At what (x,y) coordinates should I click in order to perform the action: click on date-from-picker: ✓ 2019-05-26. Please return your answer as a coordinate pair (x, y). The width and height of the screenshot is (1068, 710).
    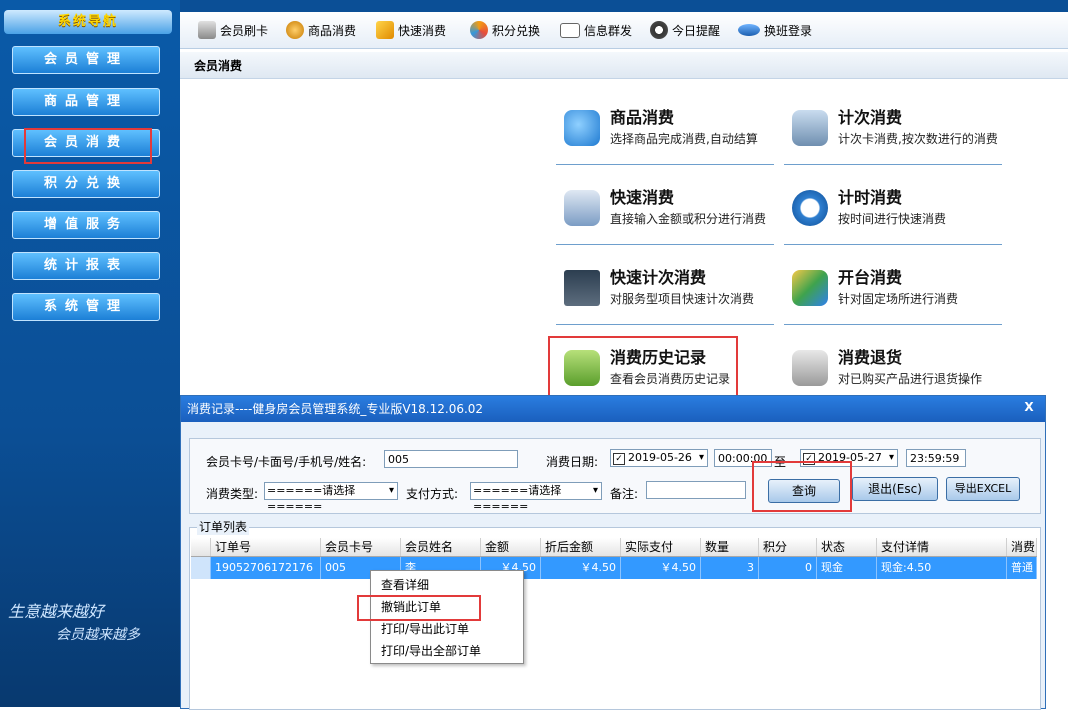
    Looking at the image, I should click on (659, 458).